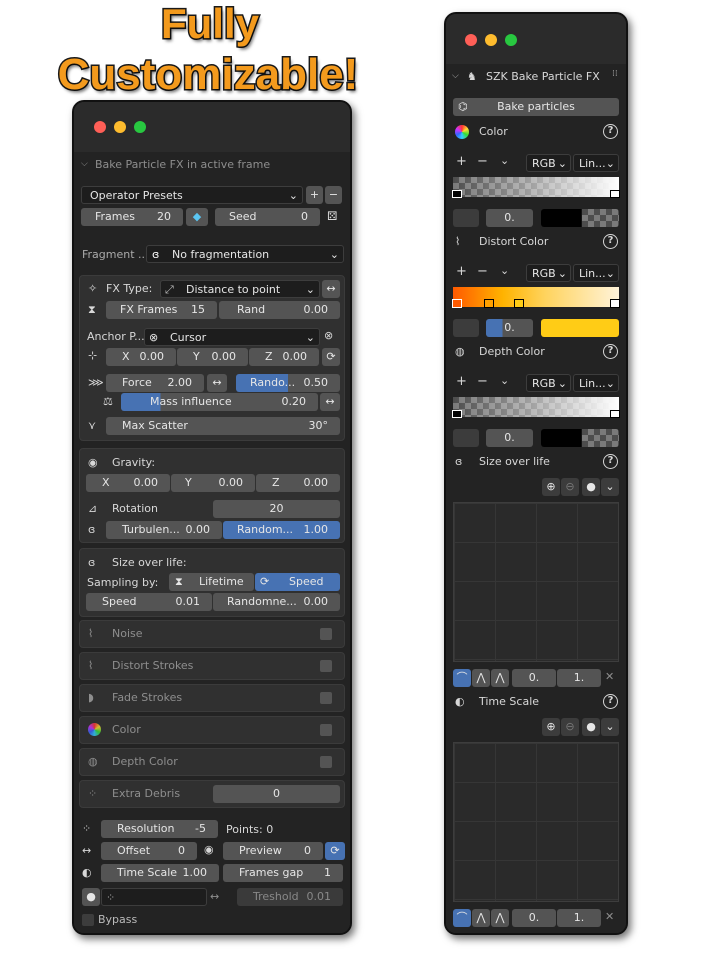 The height and width of the screenshot is (955, 706). What do you see at coordinates (551, 727) in the screenshot?
I see `zoom-in-icon: ⊕` at bounding box center [551, 727].